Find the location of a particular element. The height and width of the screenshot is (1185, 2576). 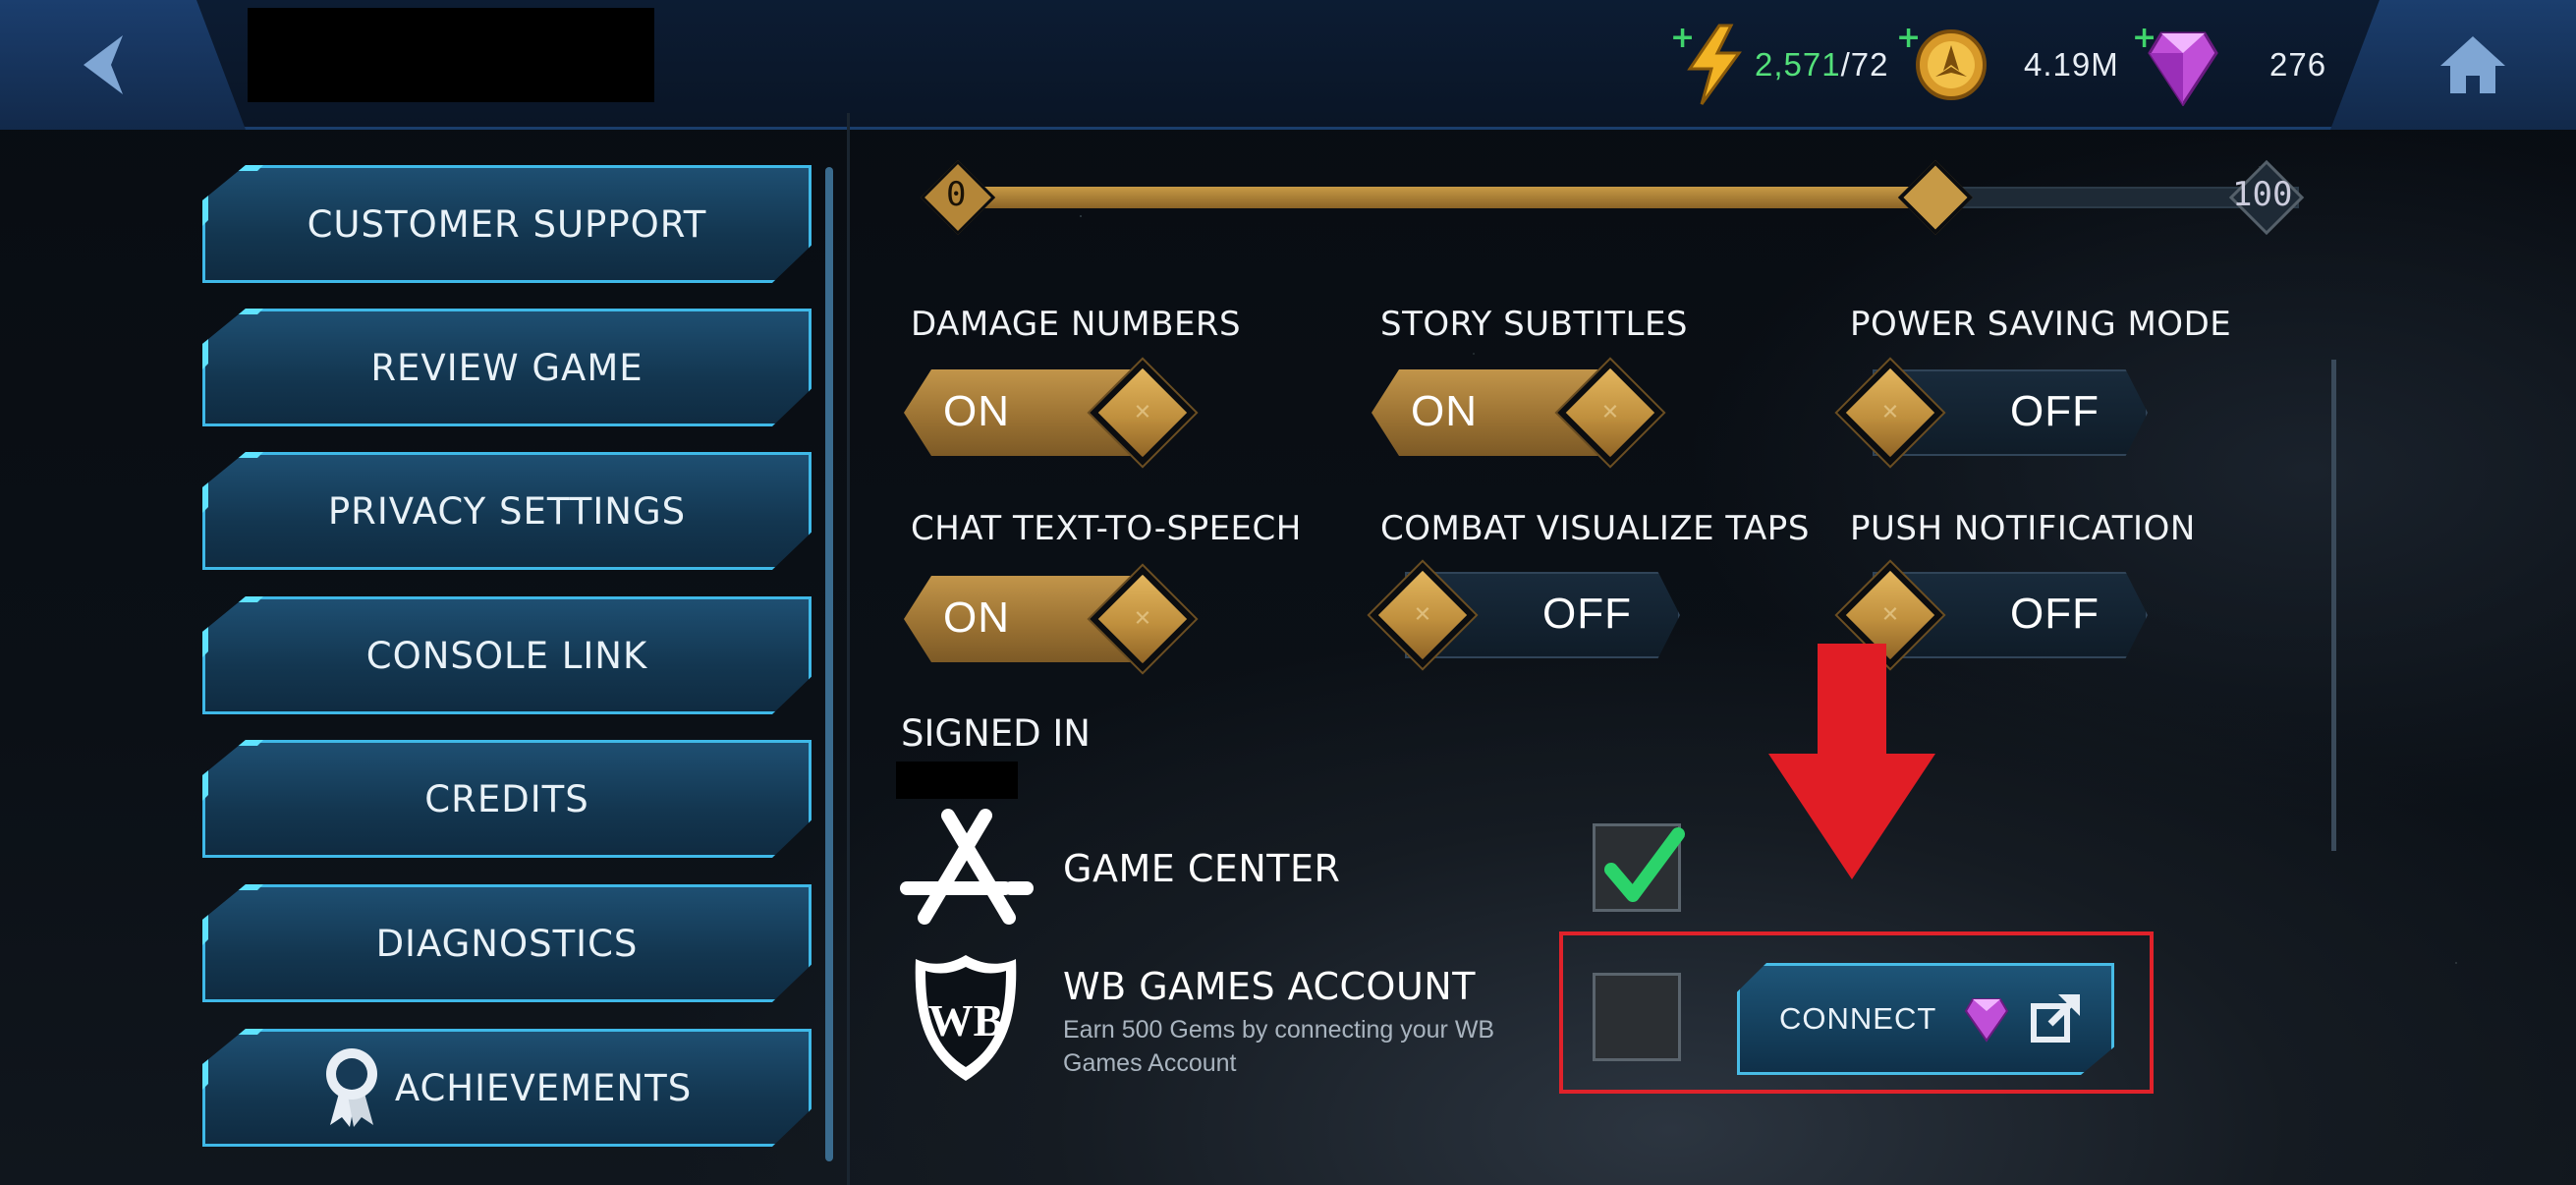

achievements-button: ACHIEVEMENTS is located at coordinates (507, 1088).